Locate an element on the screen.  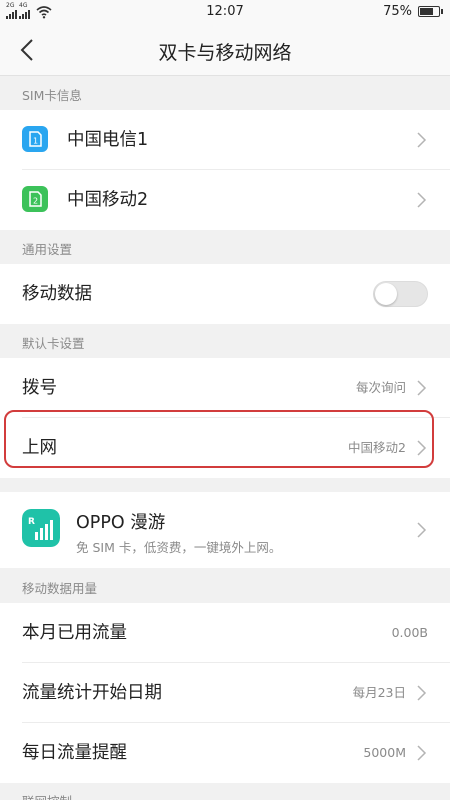
section-header-network-control: 联网控制 is located at coordinates (225, 793).